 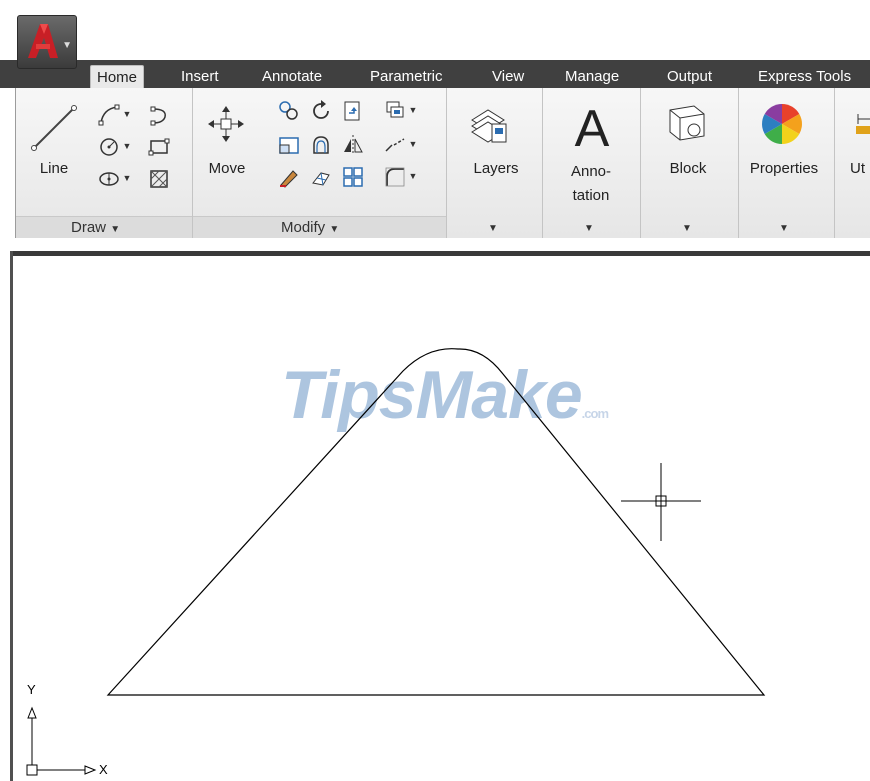 I want to click on erase-icon, so click(x=289, y=177).